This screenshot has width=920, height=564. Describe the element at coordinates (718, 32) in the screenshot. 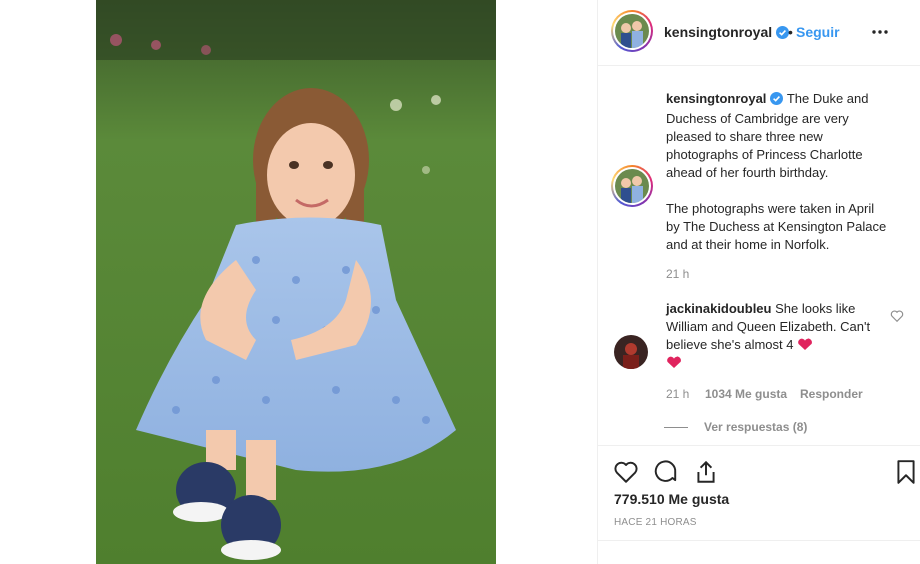

I see `header-username-text: kensingtonroyal` at that location.